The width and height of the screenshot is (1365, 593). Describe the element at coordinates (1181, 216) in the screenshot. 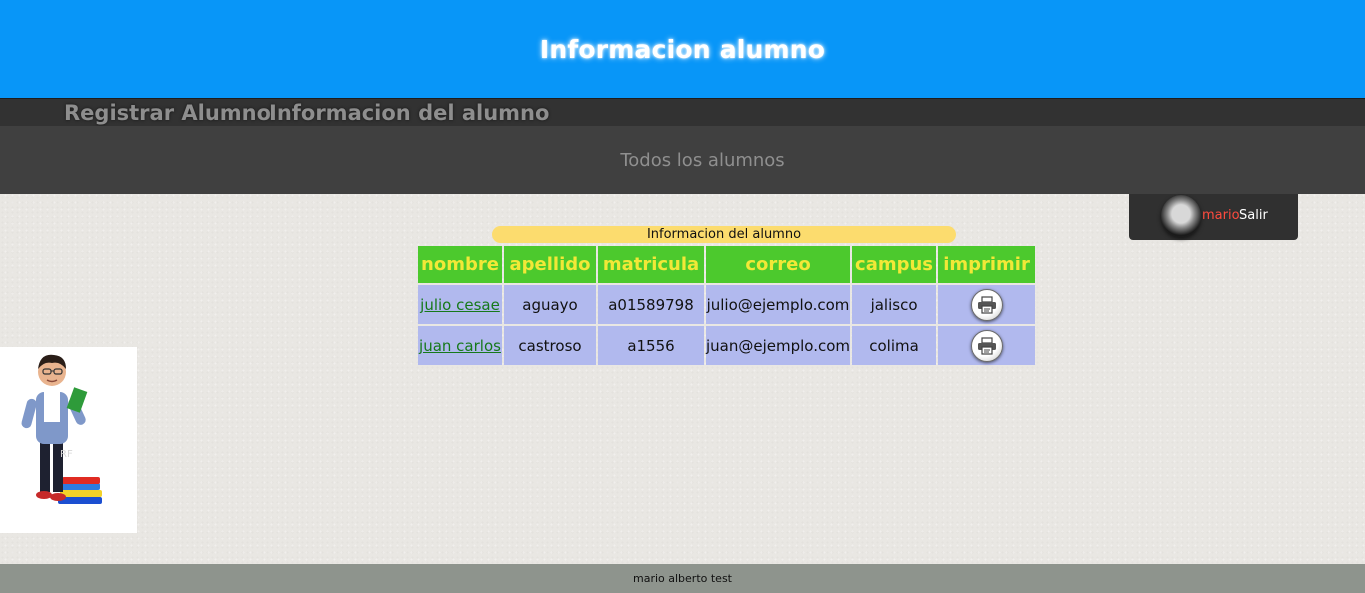

I see `user-avatar` at that location.